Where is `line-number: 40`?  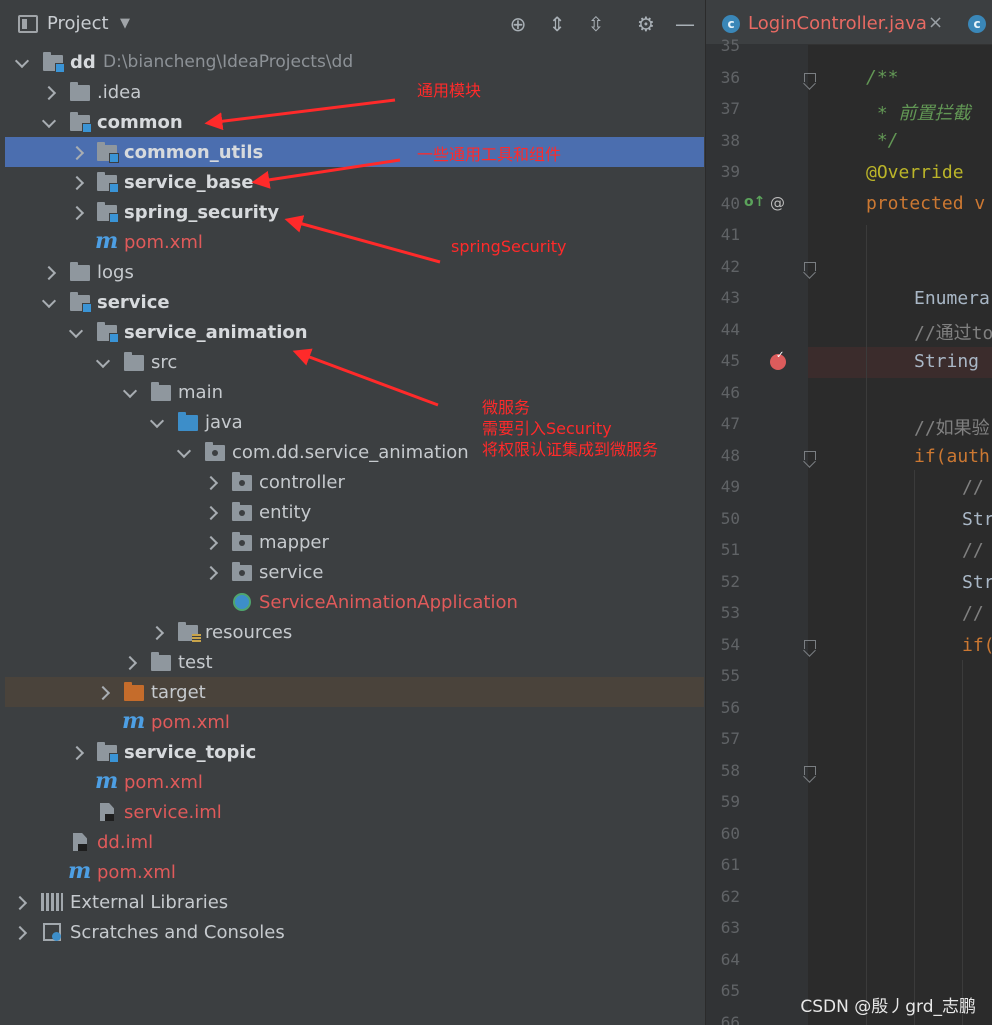
line-number: 40 is located at coordinates (726, 203).